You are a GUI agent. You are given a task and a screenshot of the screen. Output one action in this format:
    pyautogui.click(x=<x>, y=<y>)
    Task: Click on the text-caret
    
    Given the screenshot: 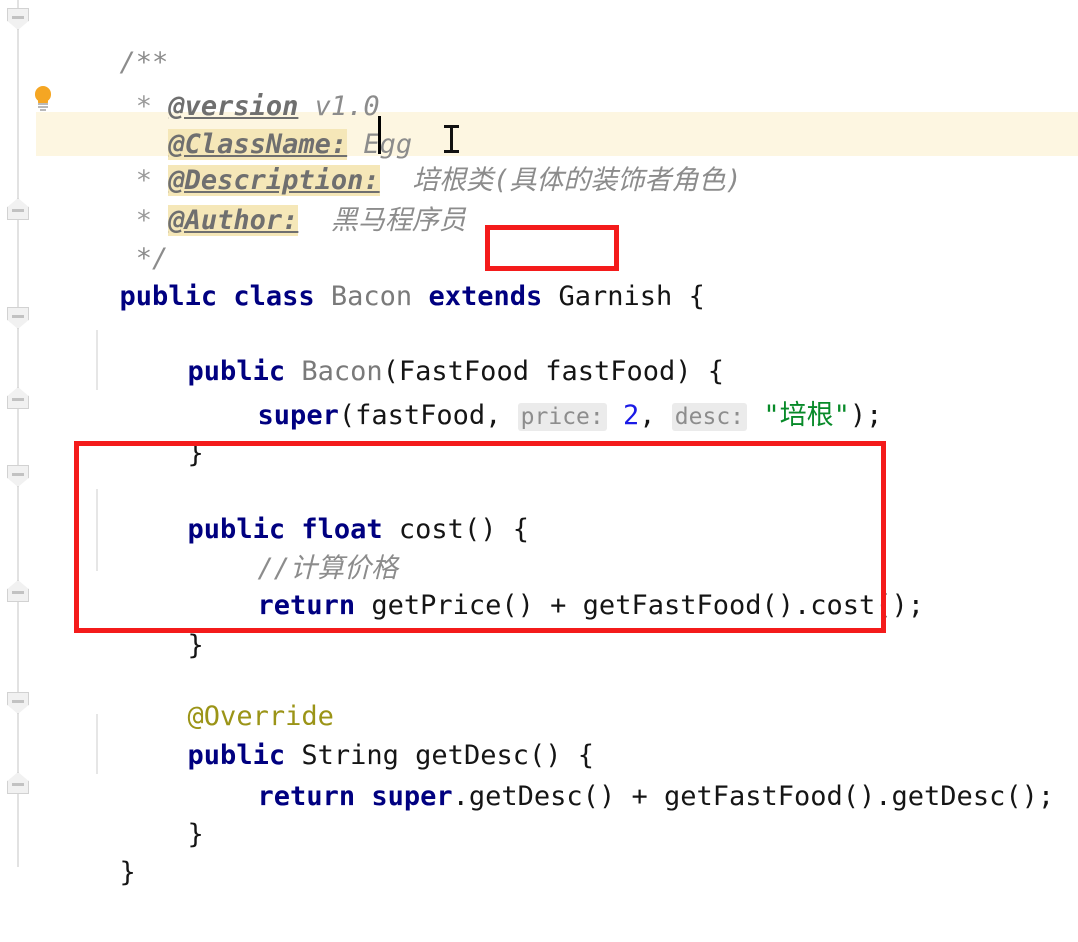 What is the action you would take?
    pyautogui.click(x=379, y=135)
    